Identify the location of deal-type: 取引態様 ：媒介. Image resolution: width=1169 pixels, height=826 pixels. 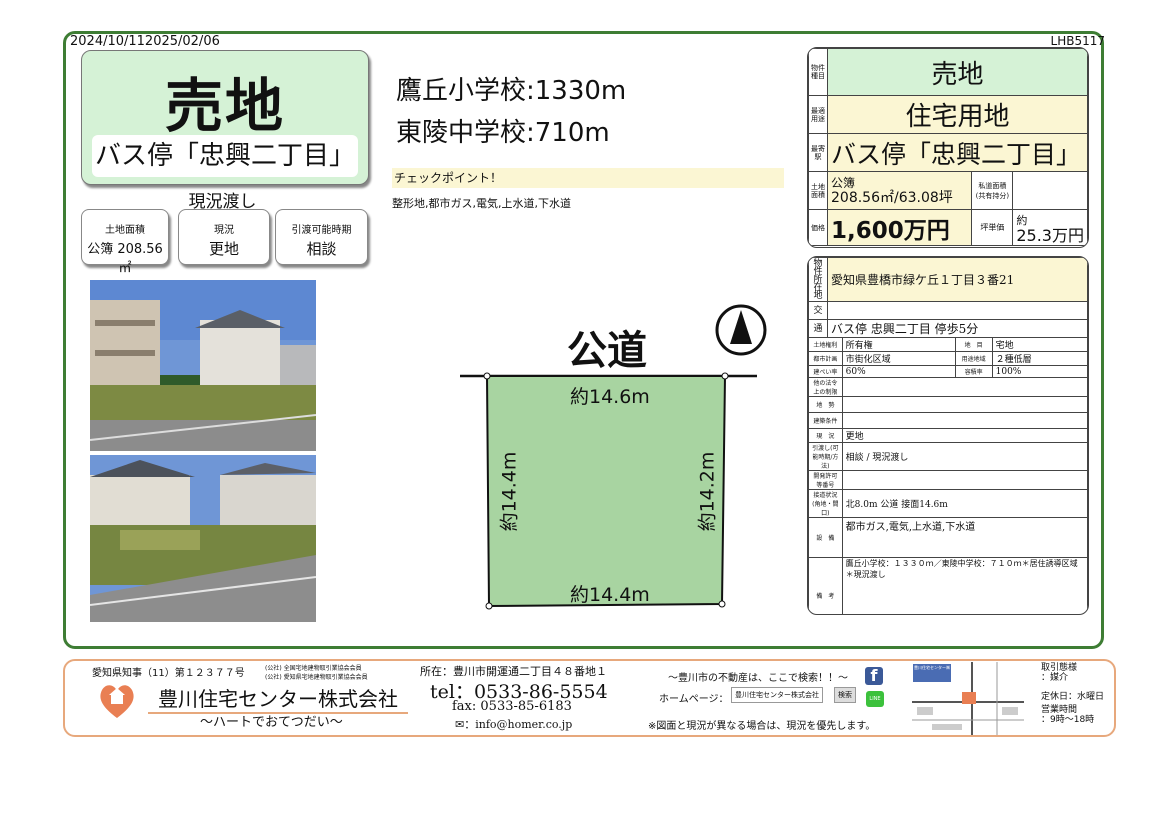
(1059, 673).